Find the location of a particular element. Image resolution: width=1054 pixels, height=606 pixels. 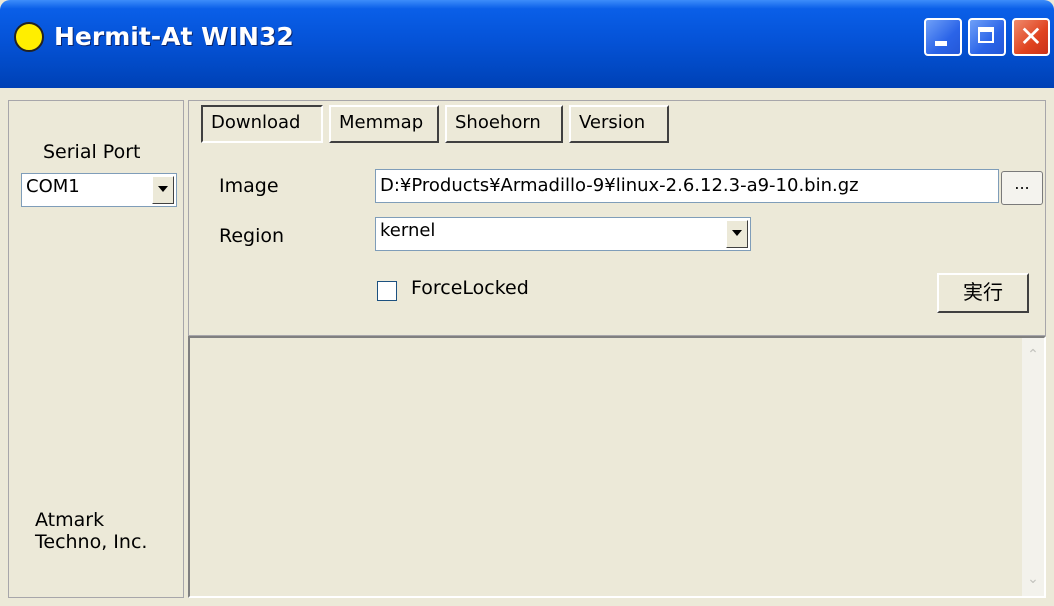

company-name: Atmark Techno, Inc. is located at coordinates (91, 531).